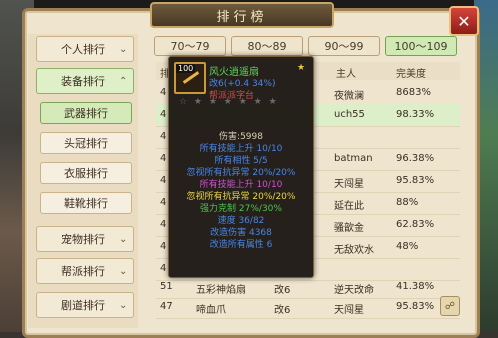  Describe the element at coordinates (346, 74) in the screenshot. I see `column-header-owner: 主人` at that location.